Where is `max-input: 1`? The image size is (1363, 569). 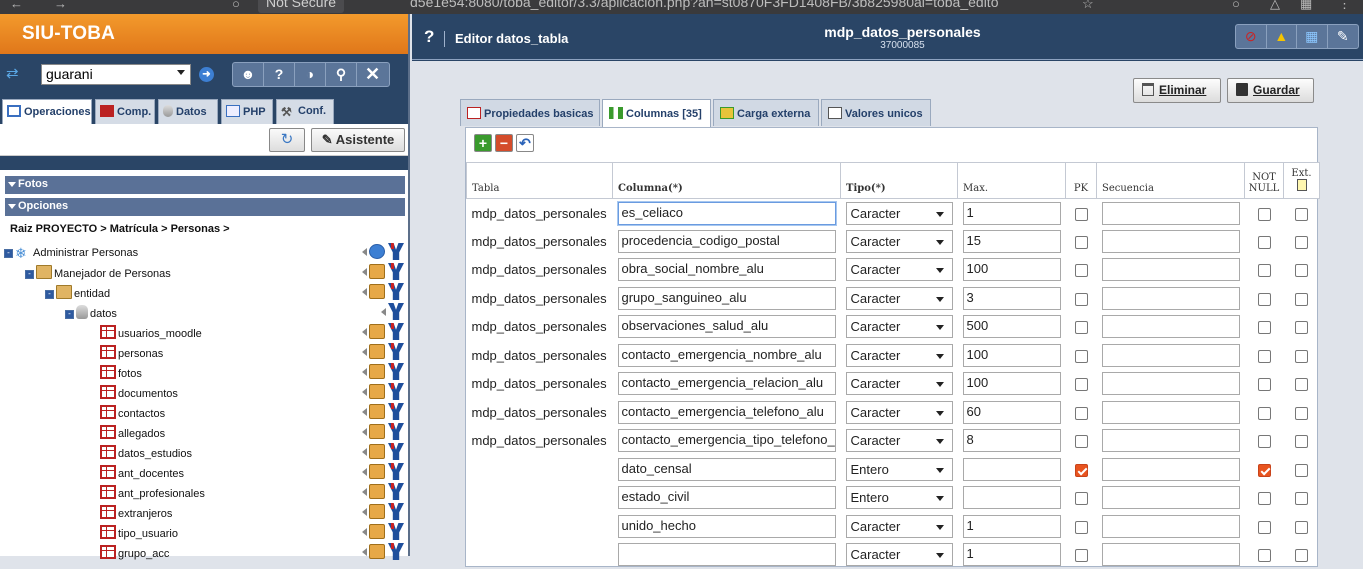 max-input: 1 is located at coordinates (1012, 213).